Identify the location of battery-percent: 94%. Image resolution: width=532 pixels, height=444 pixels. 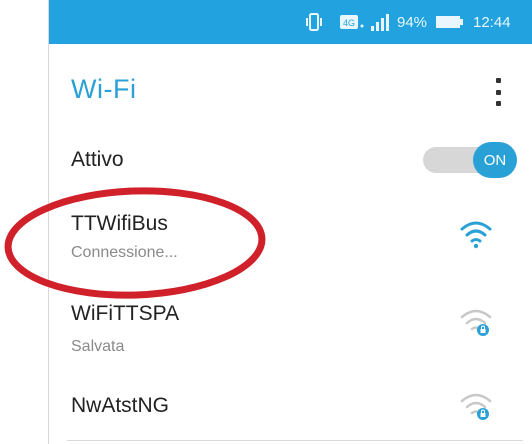
(412, 22).